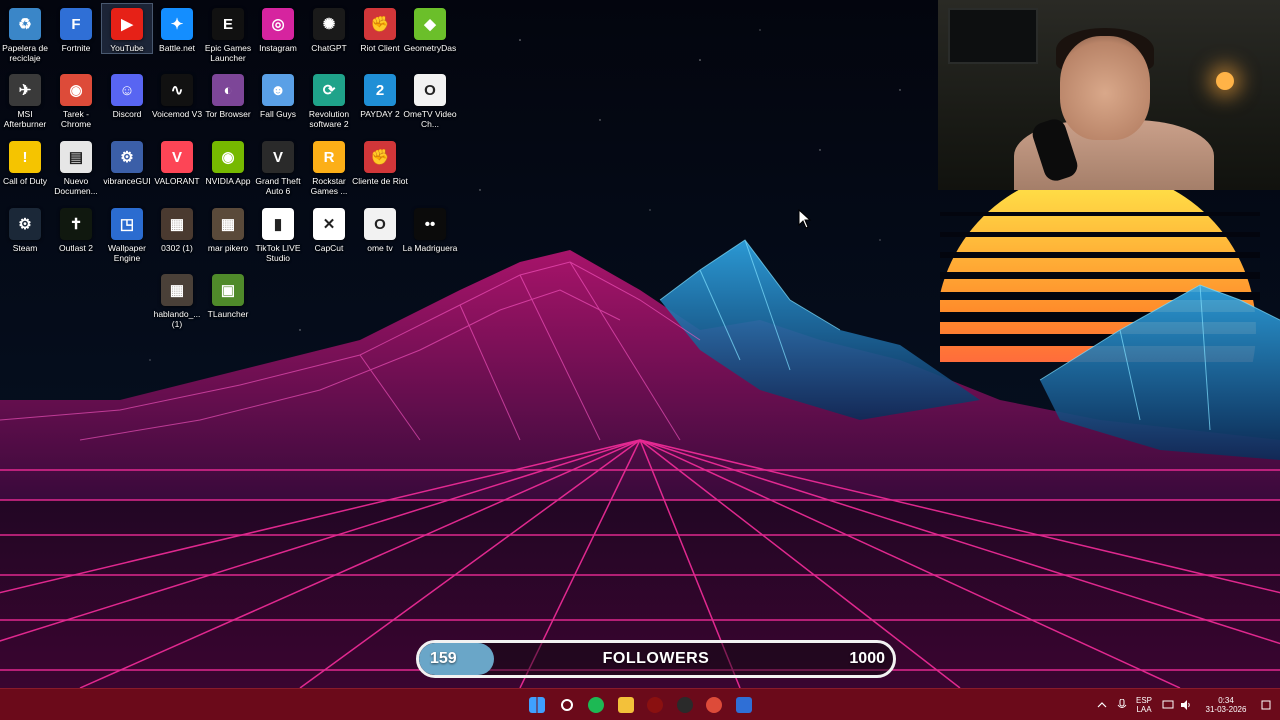  Describe the element at coordinates (1226, 704) in the screenshot. I see `clock: 0:34 31-03-2026` at that location.